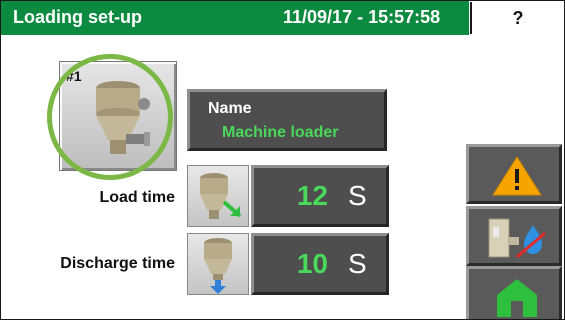  What do you see at coordinates (110, 117) in the screenshot?
I see `selection-highlight-ring` at bounding box center [110, 117].